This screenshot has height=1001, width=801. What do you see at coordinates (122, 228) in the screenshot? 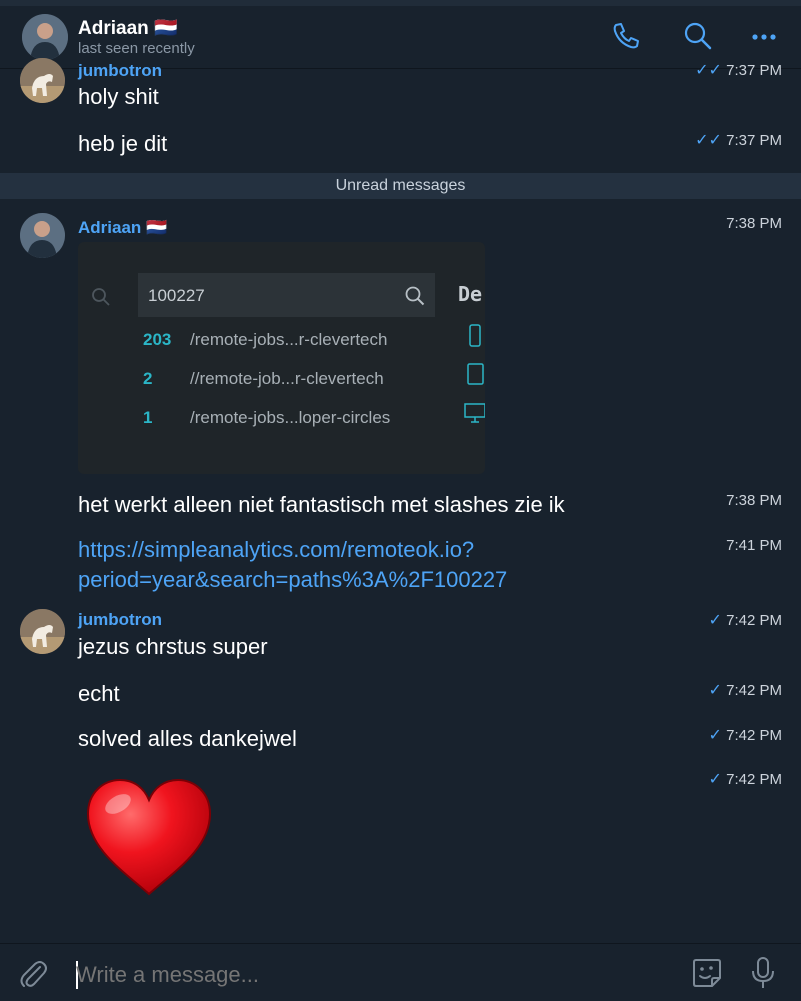
I see `sender-name: Adriaan 🇳🇱` at bounding box center [122, 228].